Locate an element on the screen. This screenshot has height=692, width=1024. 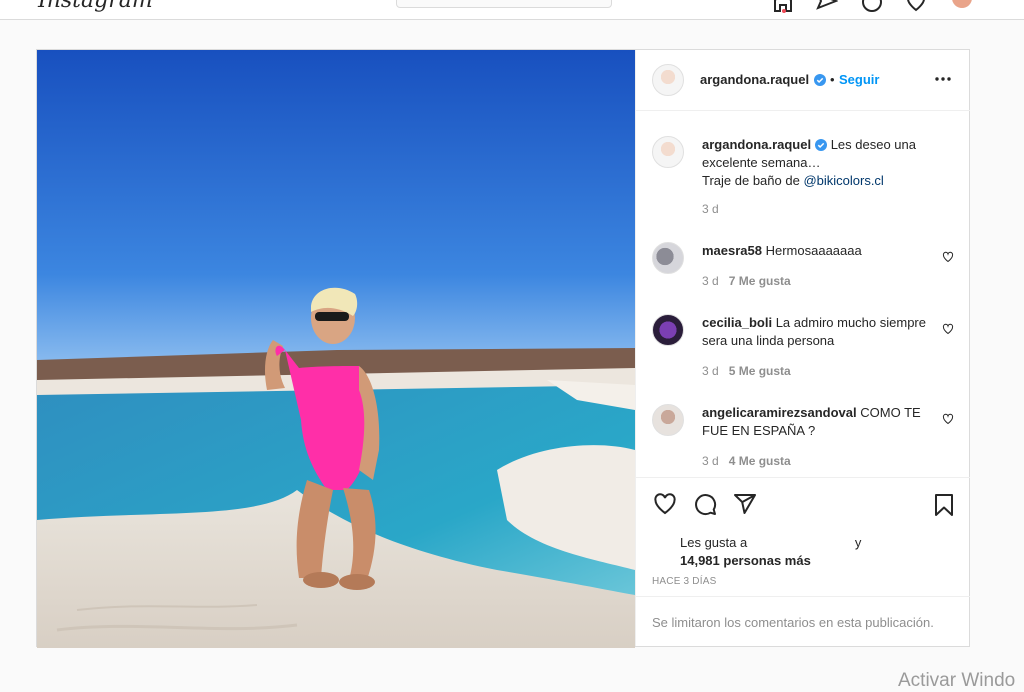
post-header: argandona.raquel • Seguir is located at coordinates (803, 80).